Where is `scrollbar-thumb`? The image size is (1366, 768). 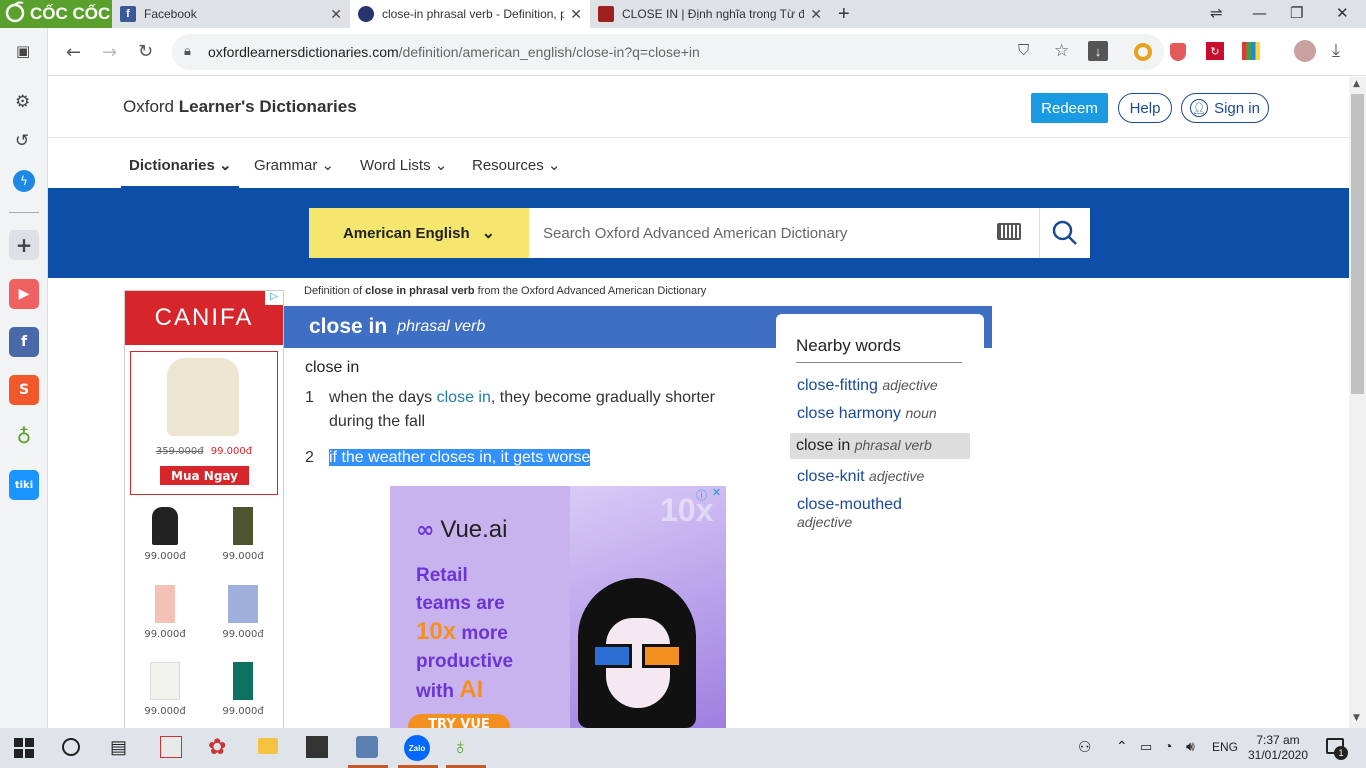 scrollbar-thumb is located at coordinates (1357, 244).